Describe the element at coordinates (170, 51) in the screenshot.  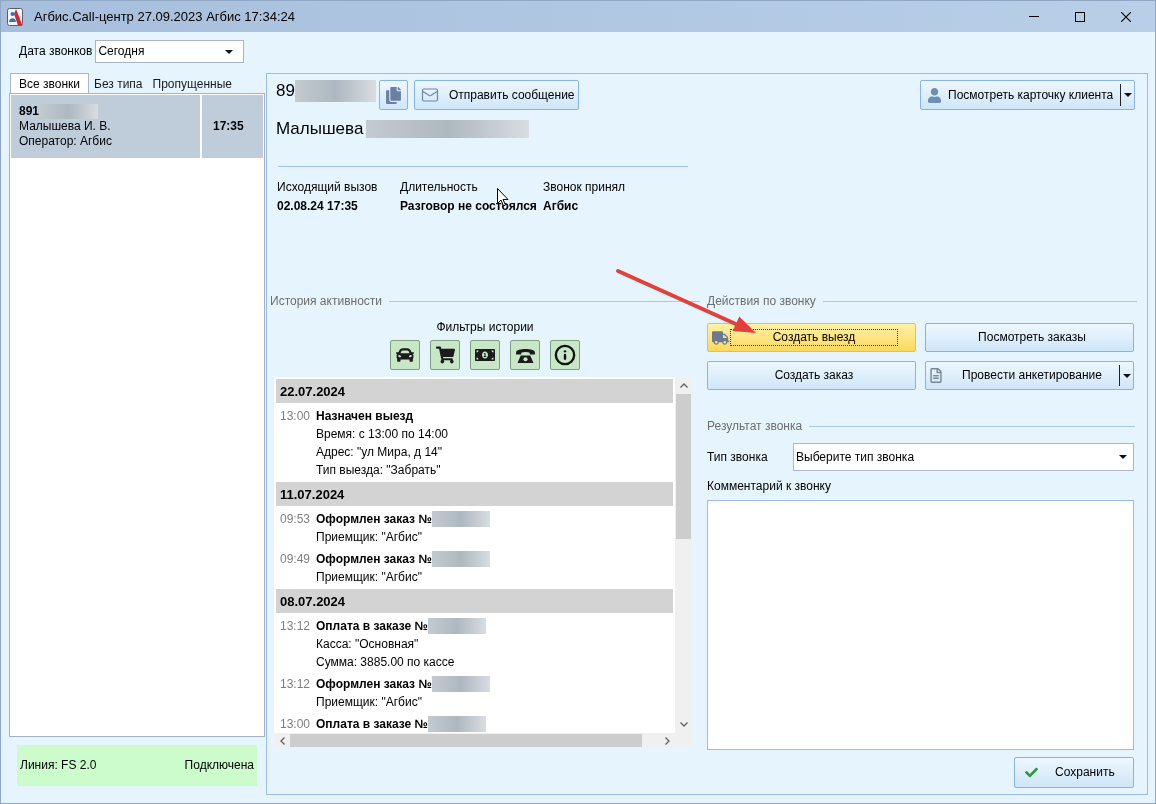
I see `date-filter-dropdown: Сегодня` at that location.